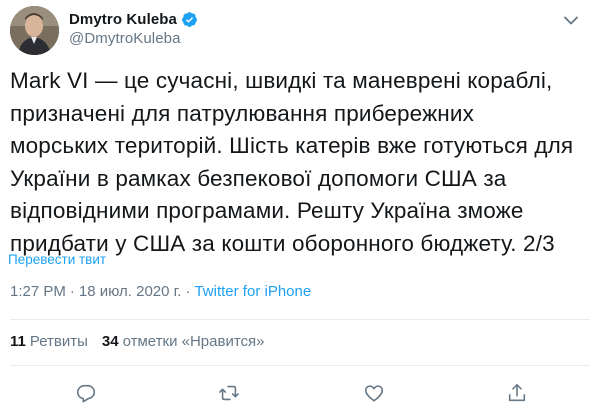  I want to click on tweet-stats: 11 Ретвиты 34 отметки «Нравится», so click(144, 341).